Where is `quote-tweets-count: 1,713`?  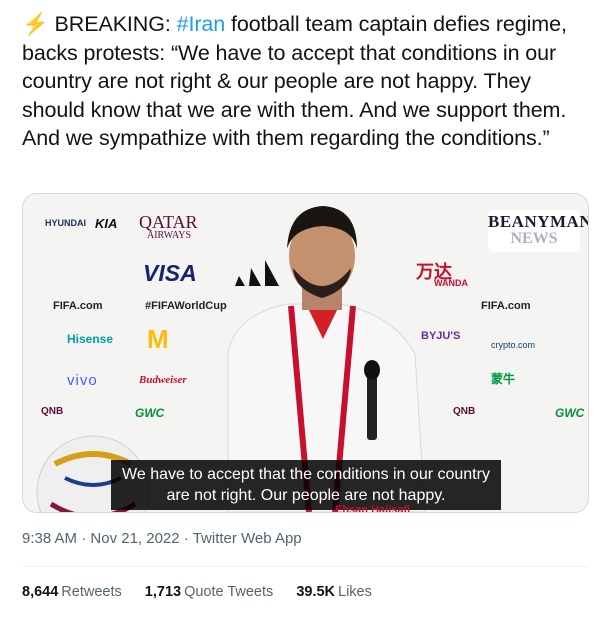
quote-tweets-count: 1,713 is located at coordinates (163, 592).